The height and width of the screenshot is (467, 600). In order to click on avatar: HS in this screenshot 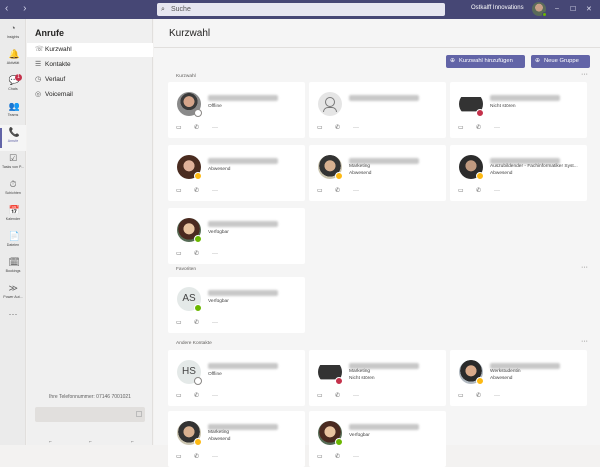, I will do `click(189, 372)`.